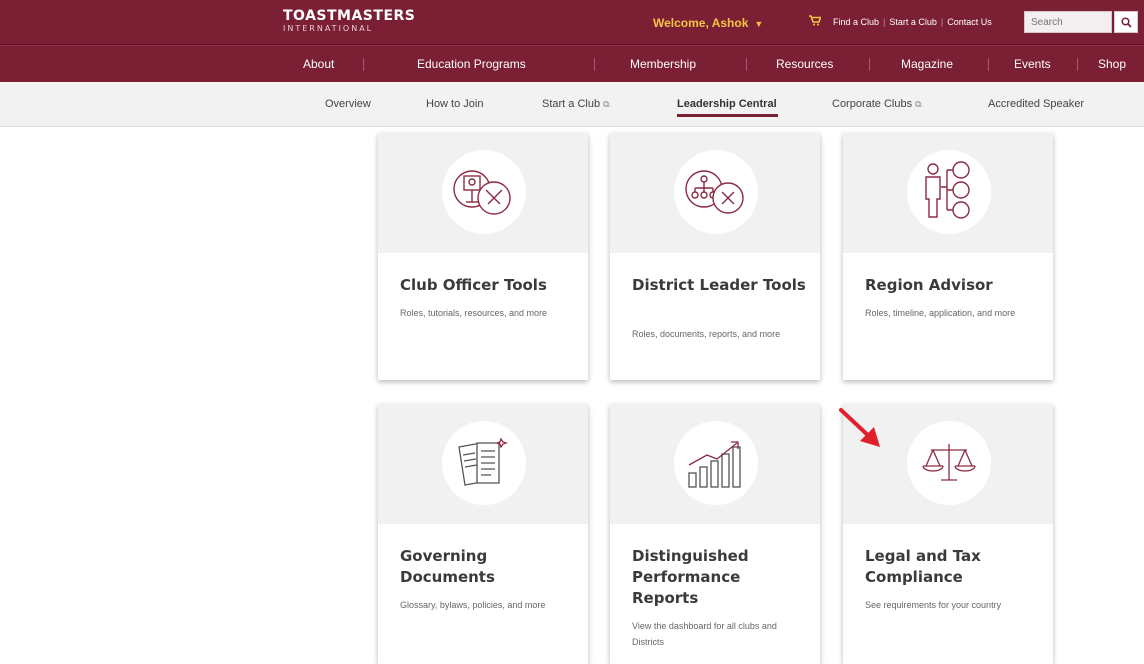 This screenshot has height=664, width=1144. I want to click on contact-us-link: Contact Us, so click(969, 22).